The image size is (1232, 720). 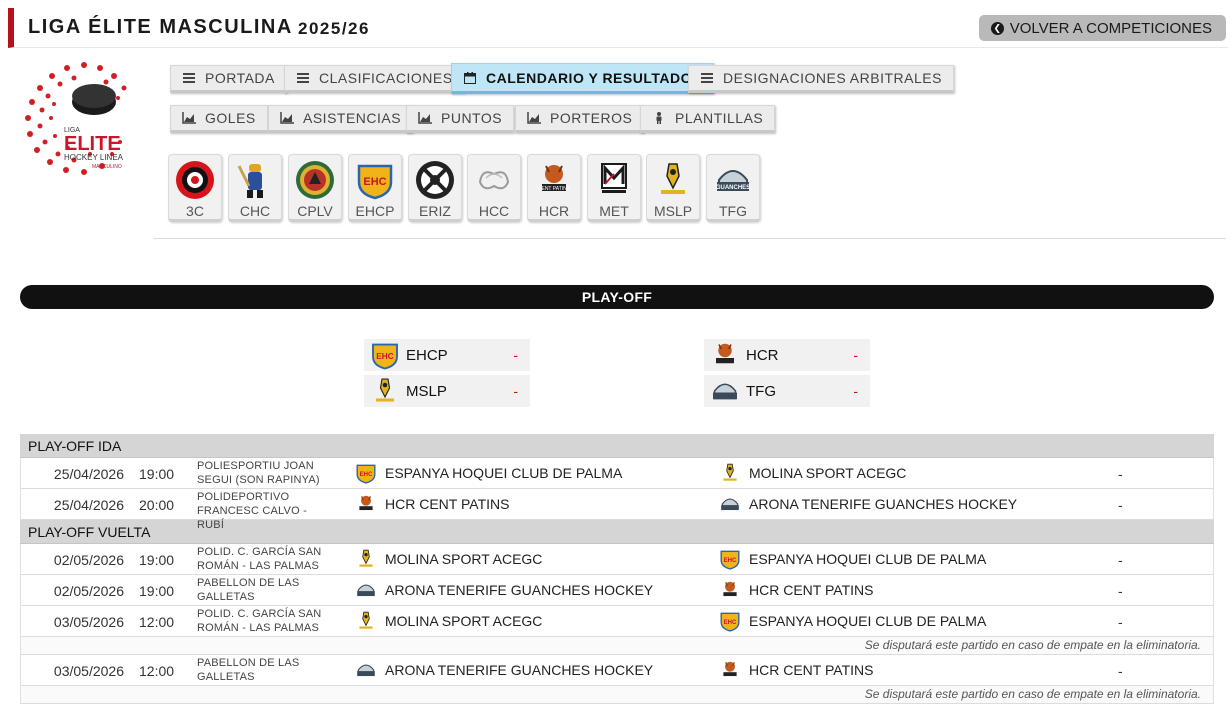 I want to click on bracket-team-hcr: HCR -, so click(x=787, y=355).